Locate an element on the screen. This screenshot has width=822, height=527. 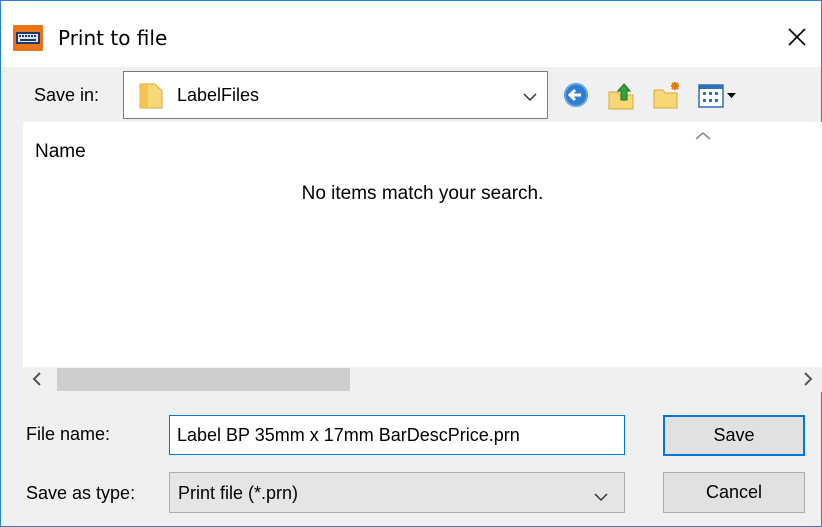
save-as-type-label: Save as type: is located at coordinates (81, 493).